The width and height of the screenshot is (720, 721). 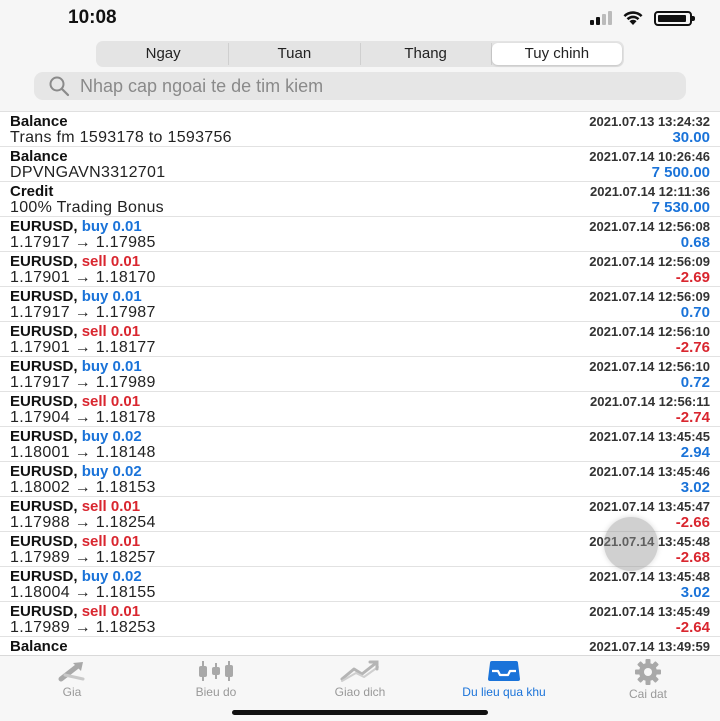 I want to click on tab-label: Du lieu qua khu, so click(x=504, y=692).